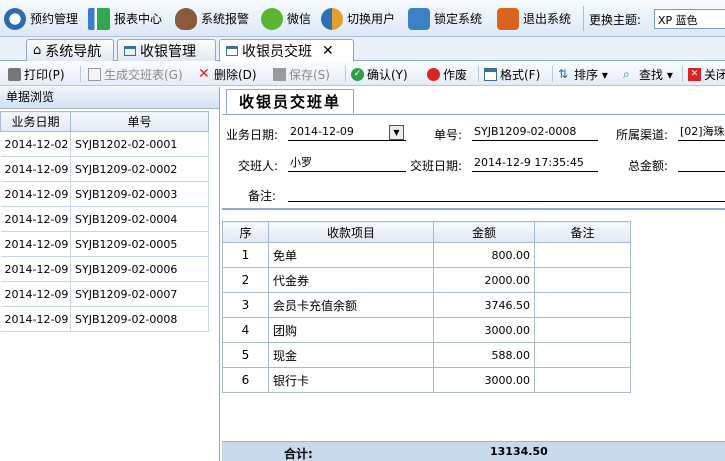  I want to click on index-cell: 6, so click(245, 380).